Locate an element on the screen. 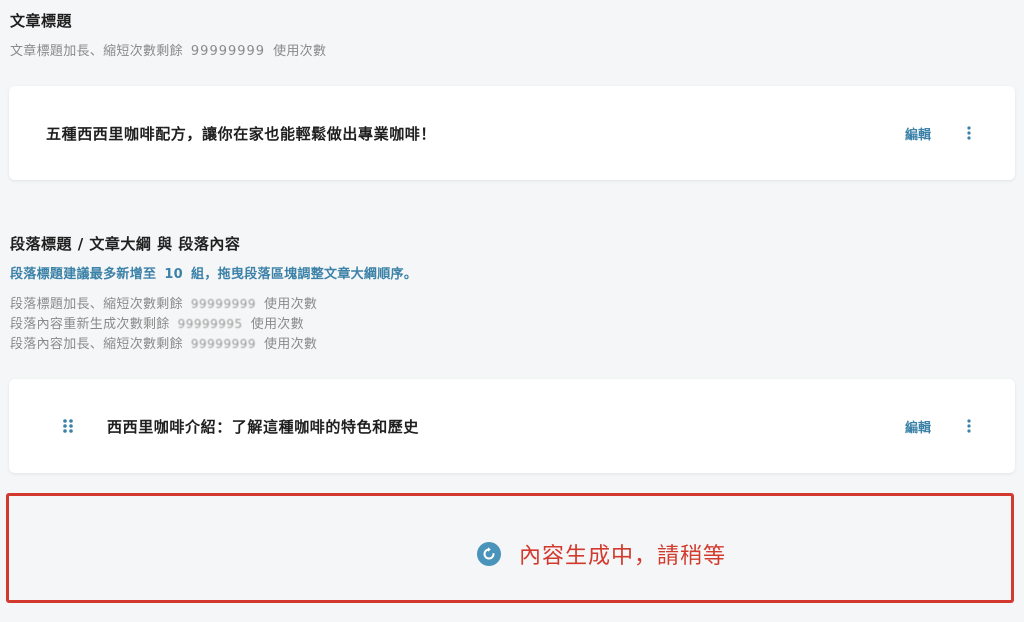 The width and height of the screenshot is (1024, 622). outline-item-card: 西西里咖啡介紹：了解這種咖啡的特色和歷史 編輯 is located at coordinates (512, 426).